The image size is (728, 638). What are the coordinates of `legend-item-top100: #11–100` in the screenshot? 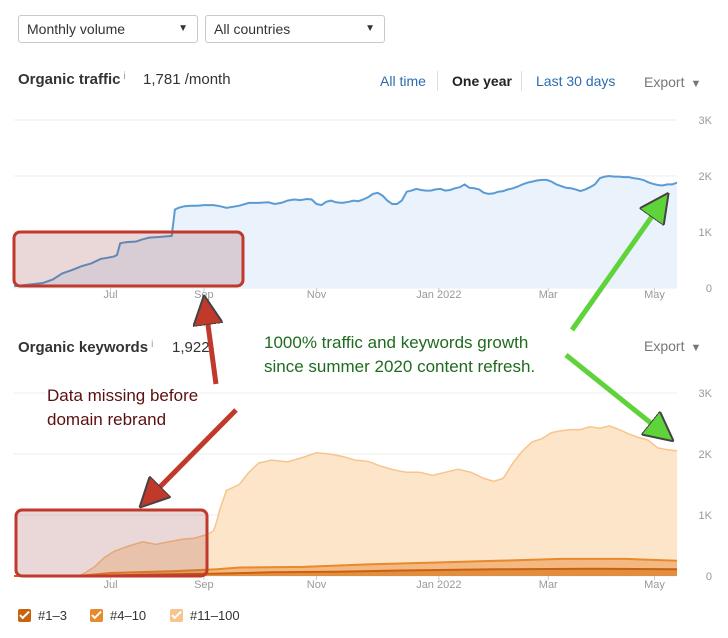 It's located at (205, 615).